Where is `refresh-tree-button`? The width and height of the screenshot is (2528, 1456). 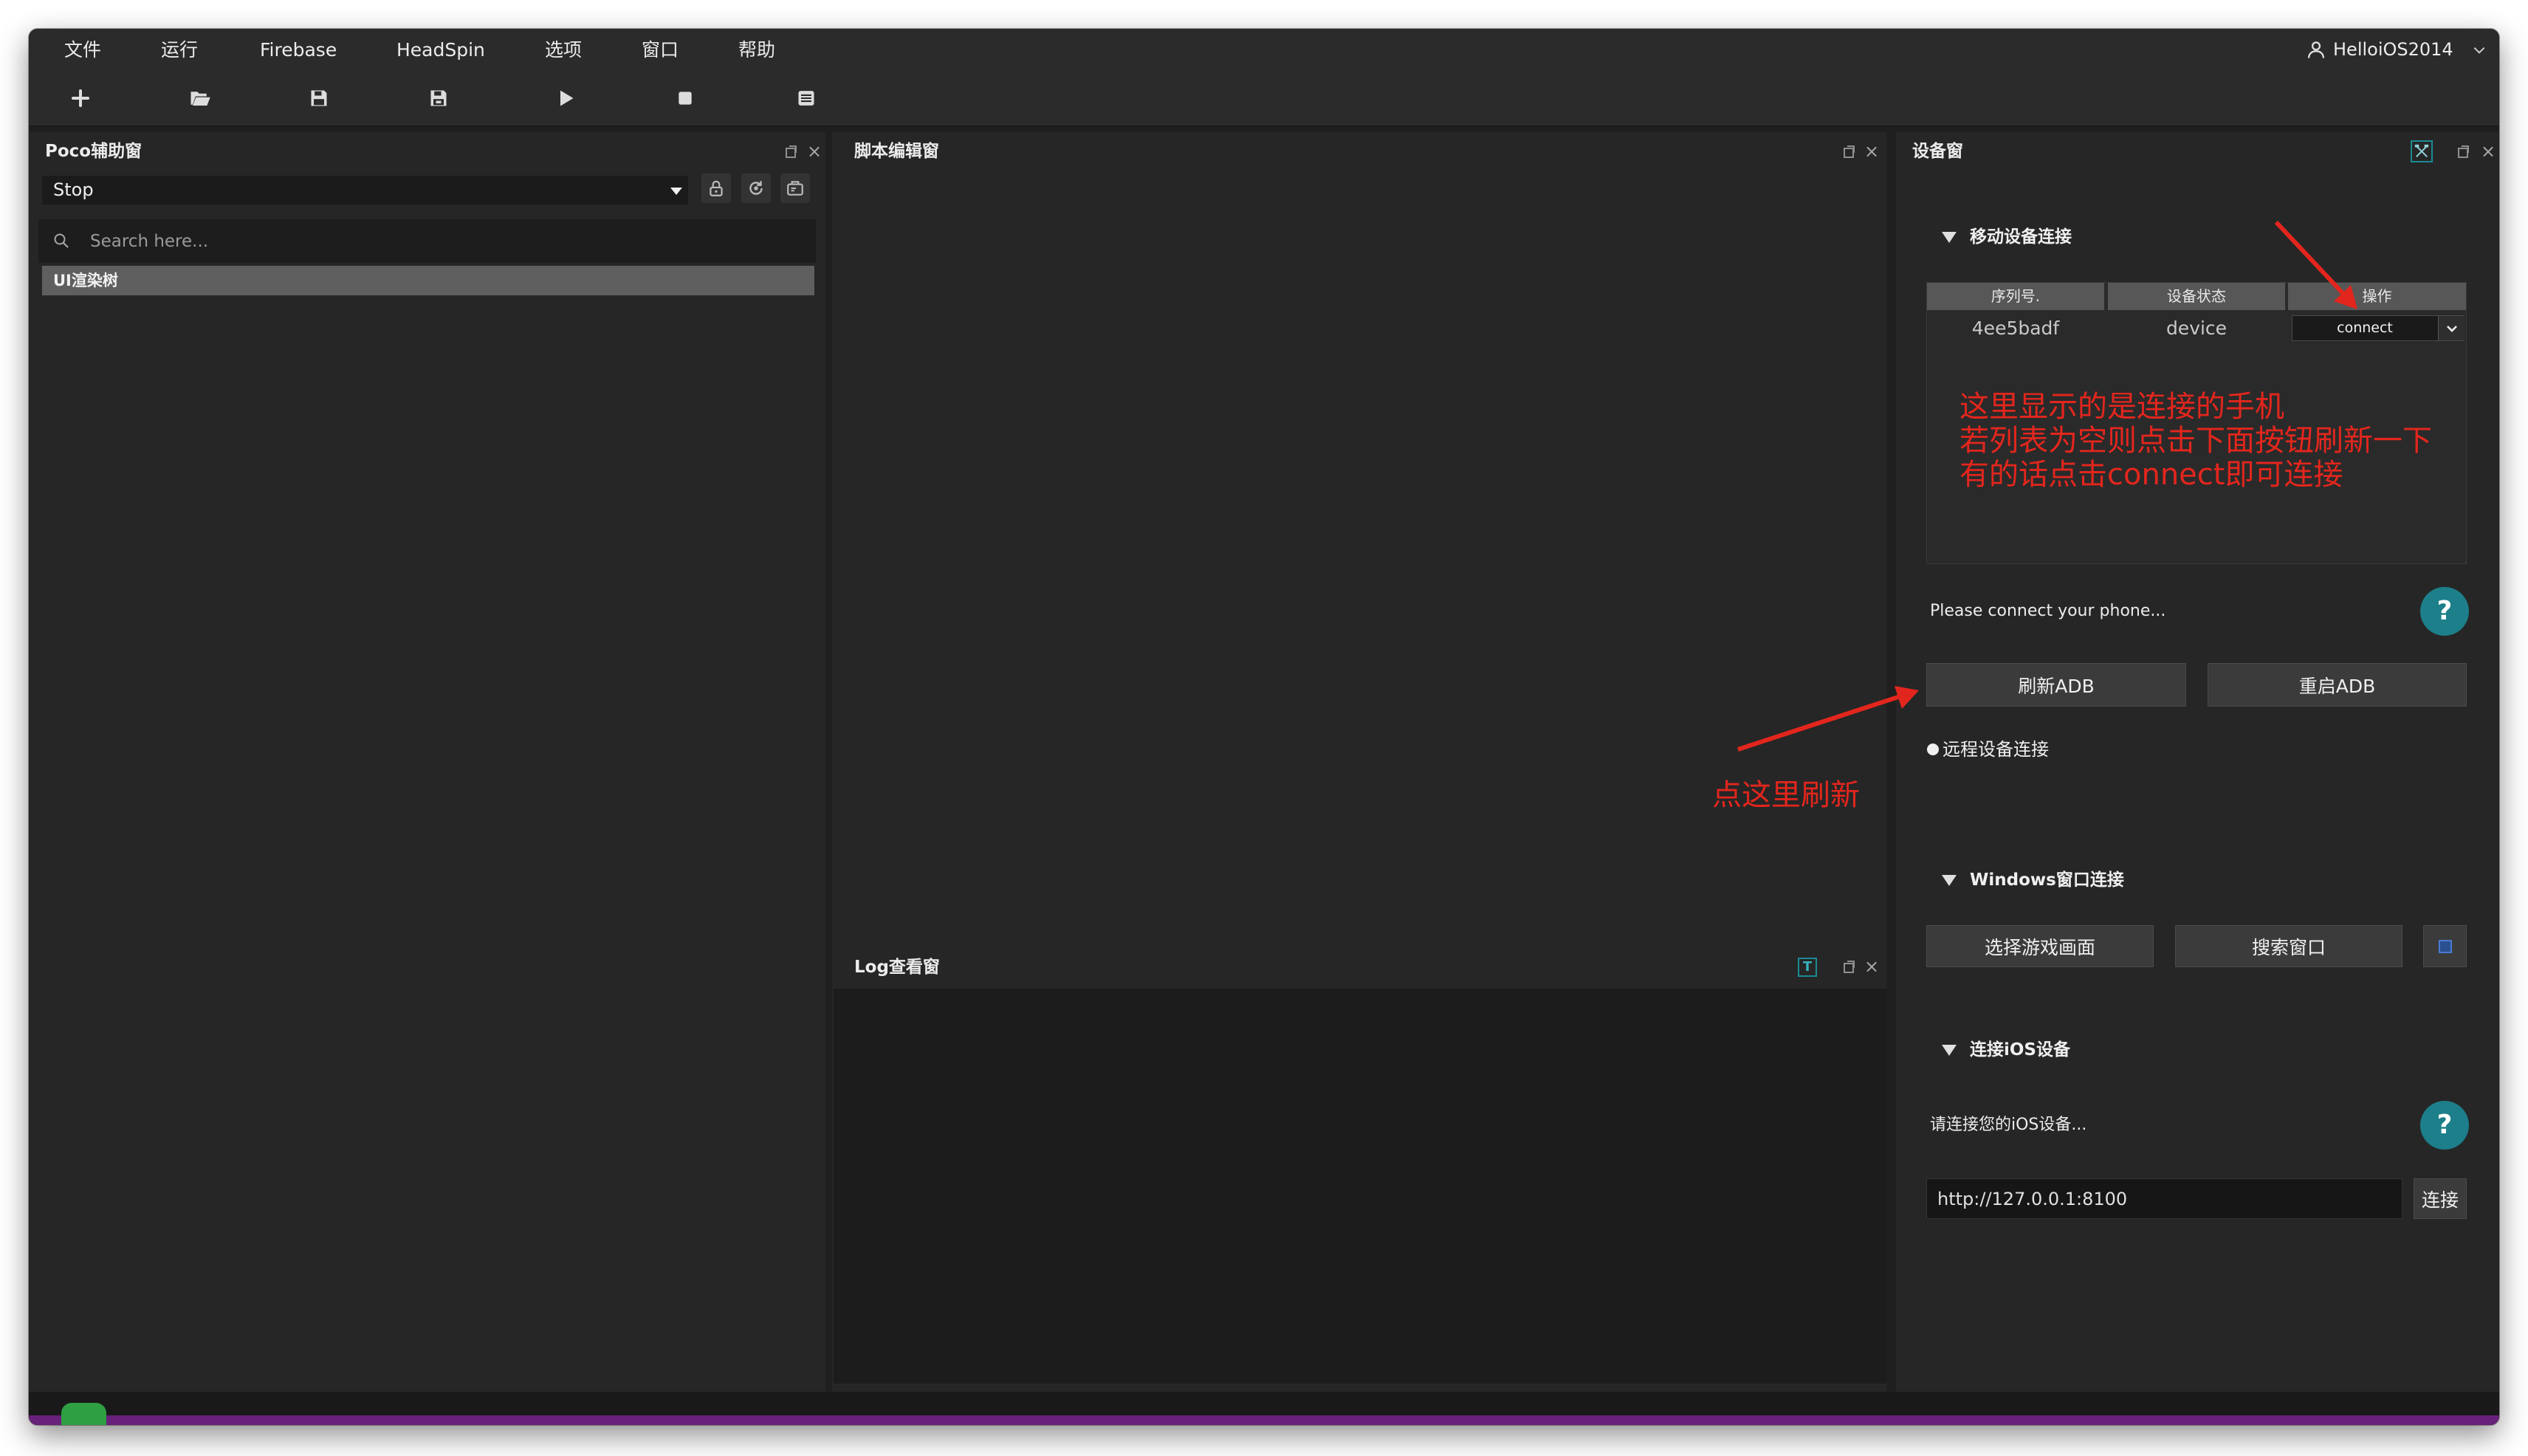
refresh-tree-button is located at coordinates (756, 189).